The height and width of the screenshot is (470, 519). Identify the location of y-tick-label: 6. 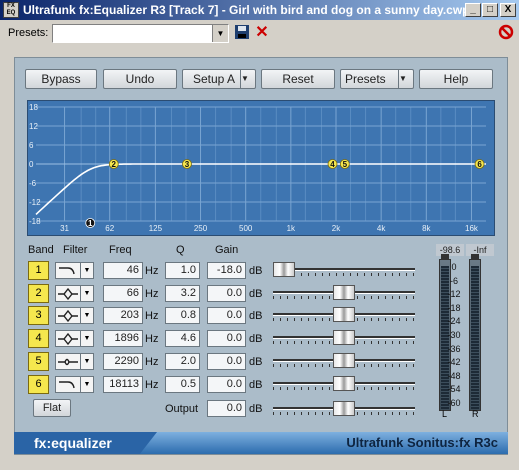
(31, 145).